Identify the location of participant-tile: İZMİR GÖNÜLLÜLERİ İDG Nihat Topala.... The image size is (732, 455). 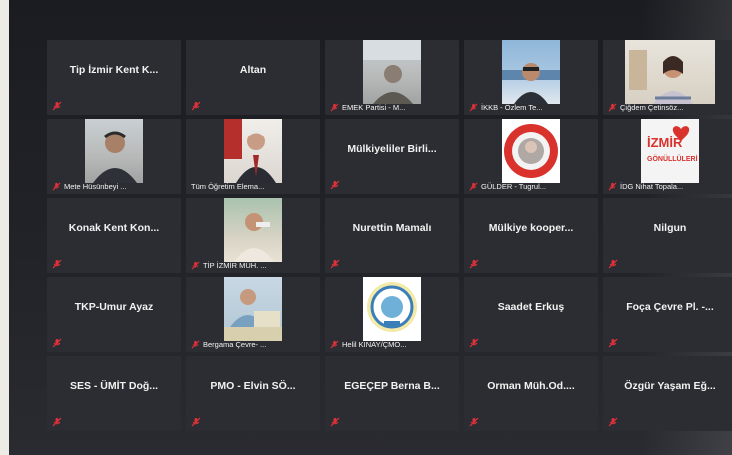
(667, 156).